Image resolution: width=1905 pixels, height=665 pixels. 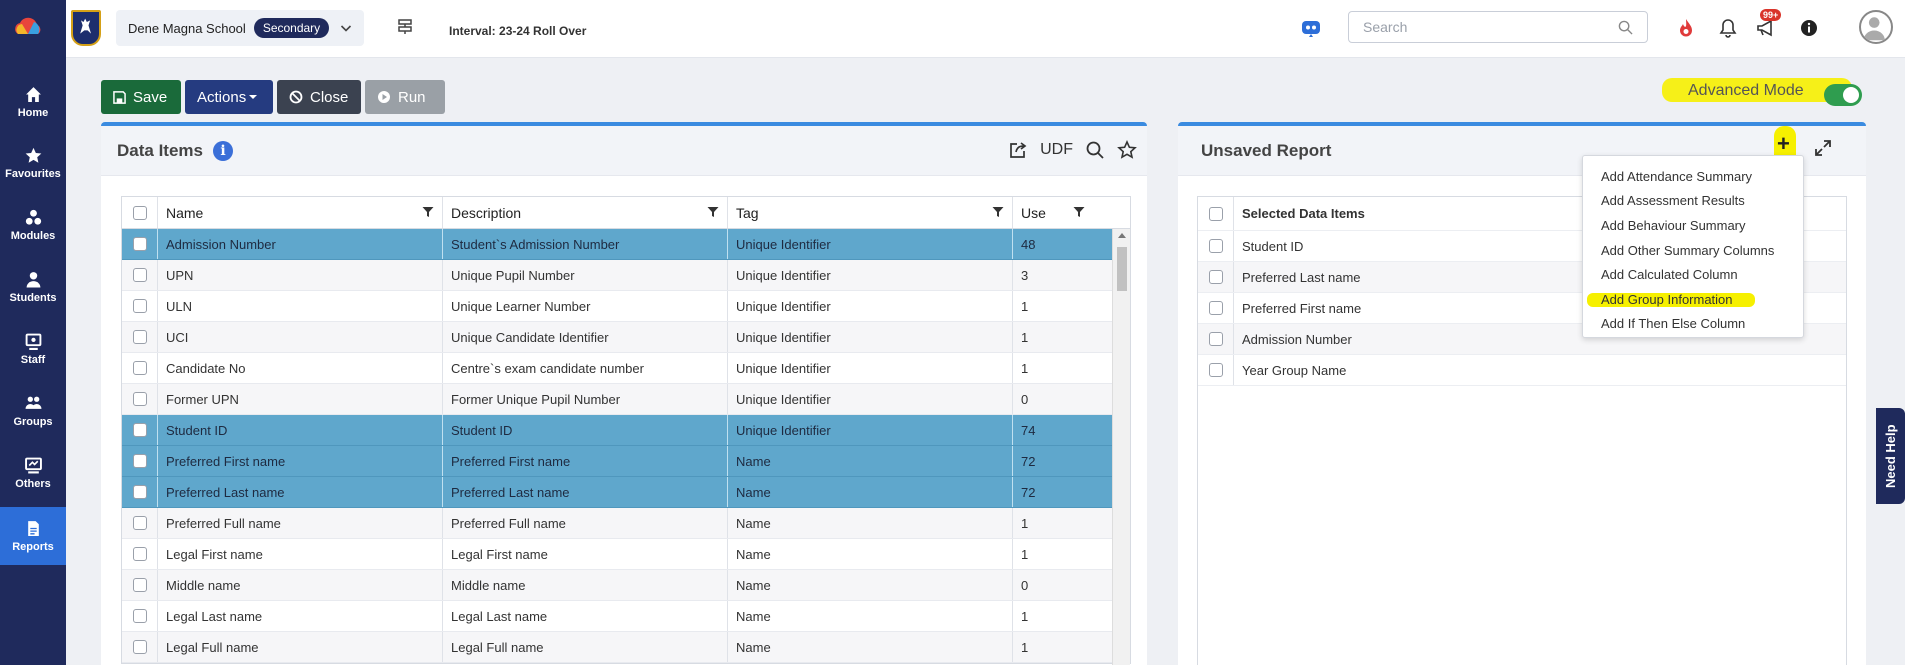 I want to click on info-icon, so click(x=1809, y=28).